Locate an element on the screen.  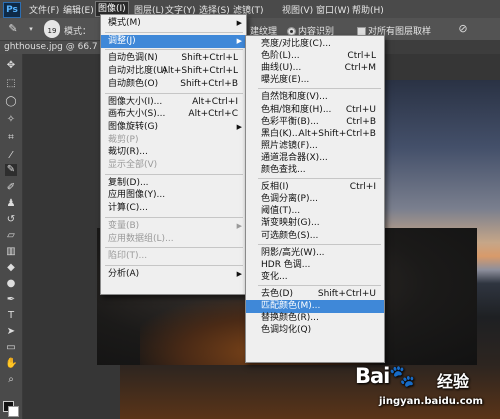
image_menu-item: 自动对比度(U) Alt+Shift+Ctrl+L is located at coordinates (173, 71).